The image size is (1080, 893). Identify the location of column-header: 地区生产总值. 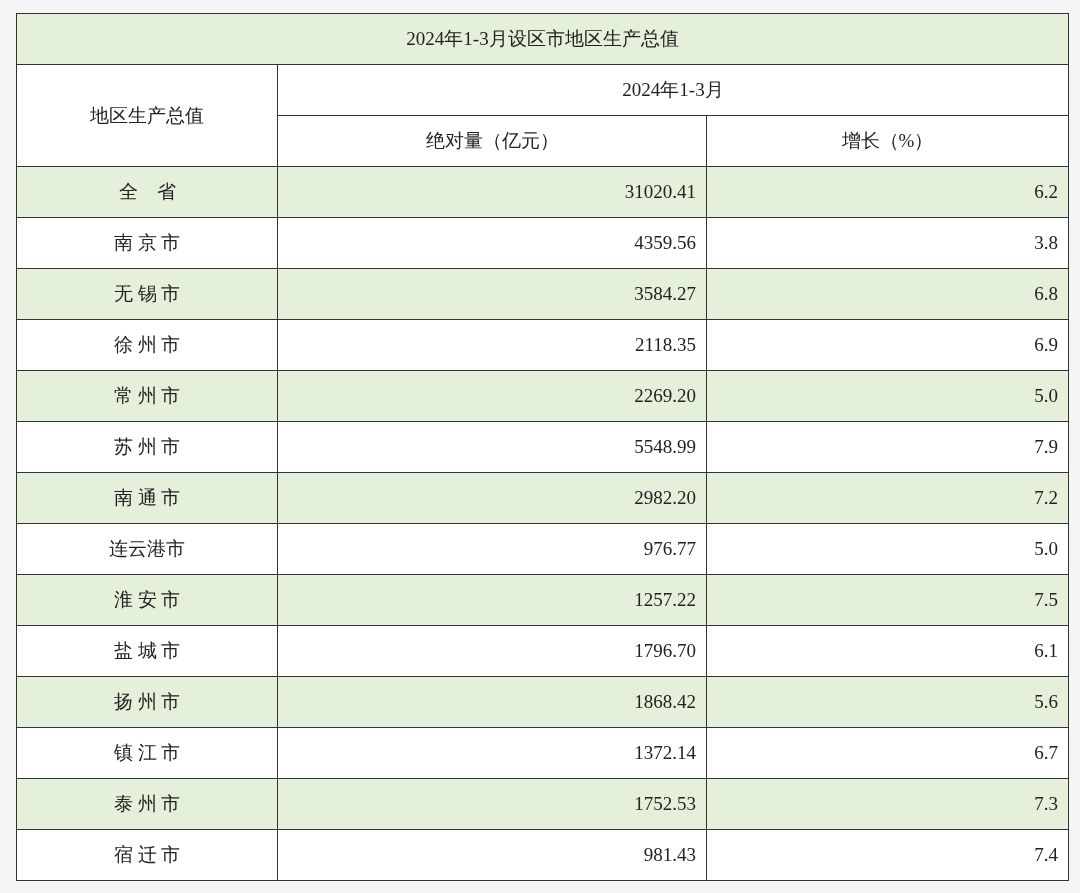
(147, 115).